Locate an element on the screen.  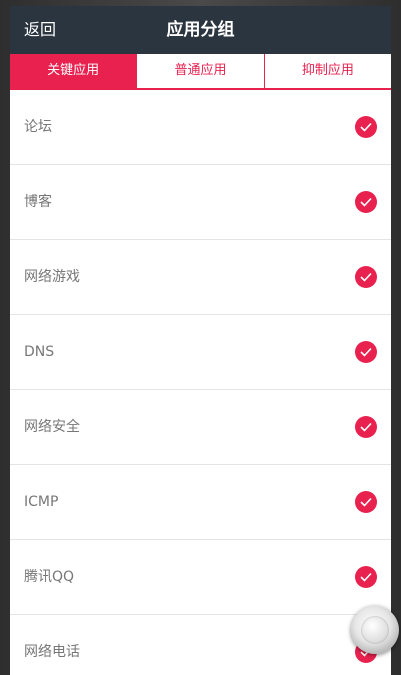
list-item-voip: 网络电话 is located at coordinates (200, 645).